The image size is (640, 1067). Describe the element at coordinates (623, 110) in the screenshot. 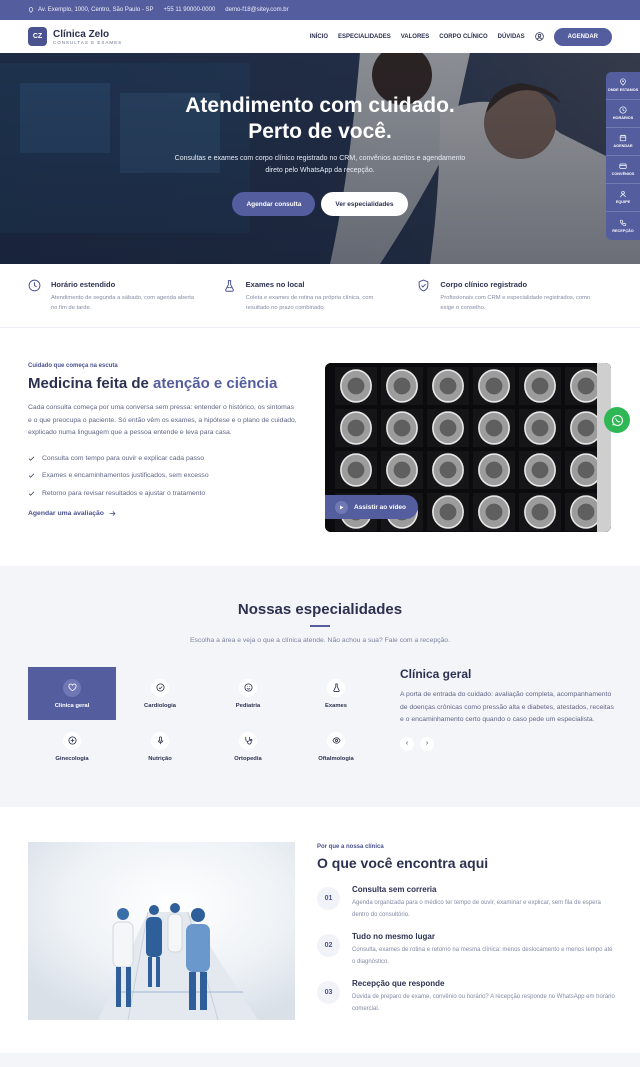

I see `clock-icon` at that location.